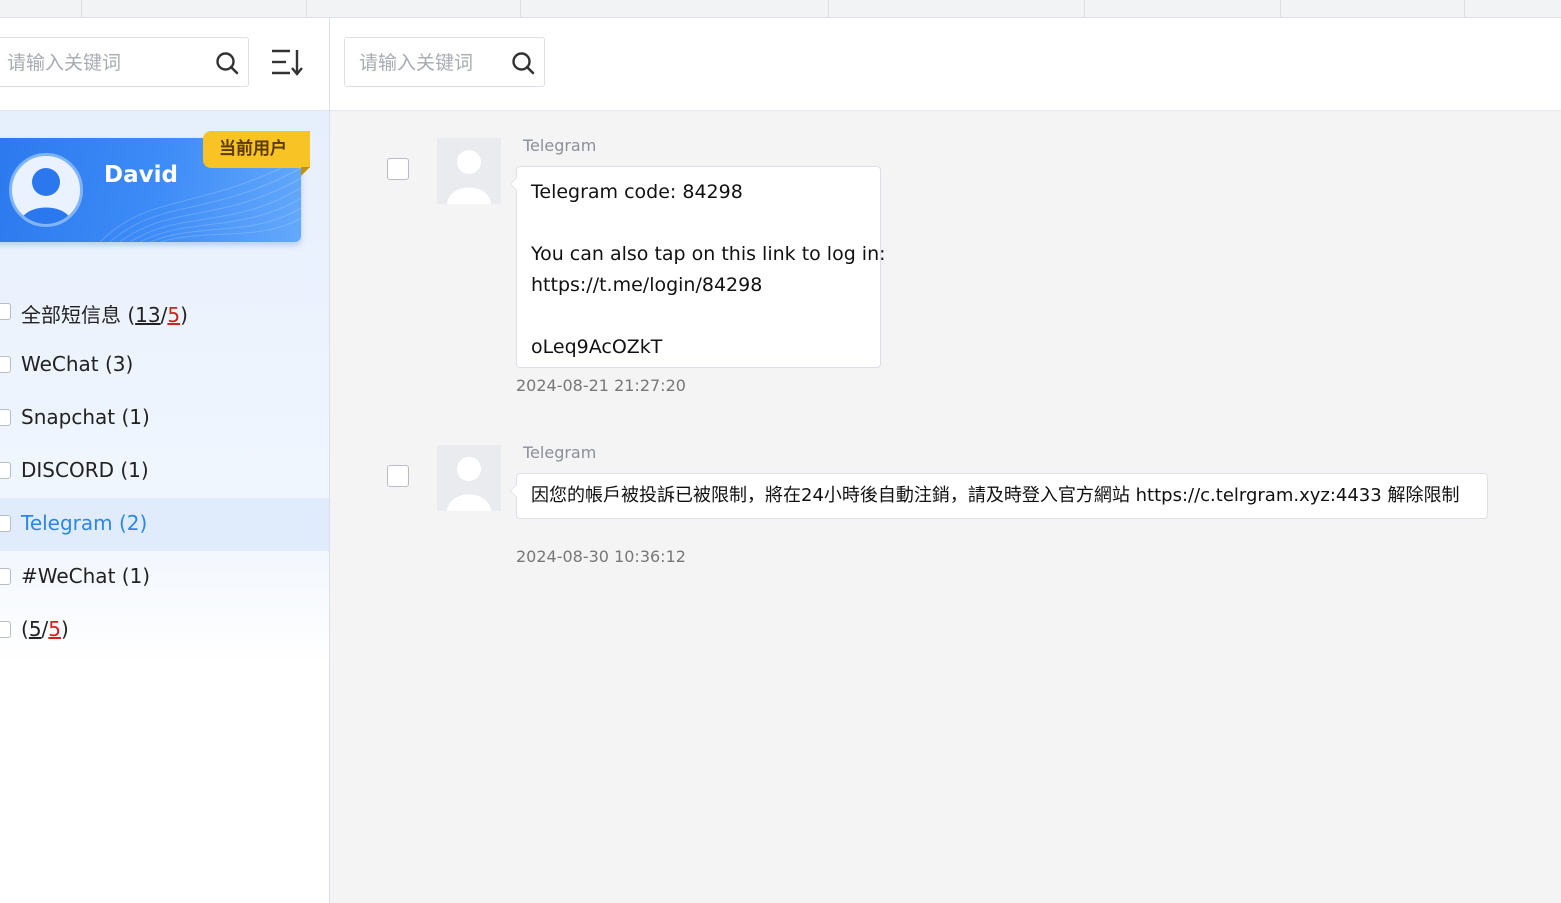 The image size is (1561, 903). Describe the element at coordinates (107, 63) in the screenshot. I see `sidebar-search-input` at that location.